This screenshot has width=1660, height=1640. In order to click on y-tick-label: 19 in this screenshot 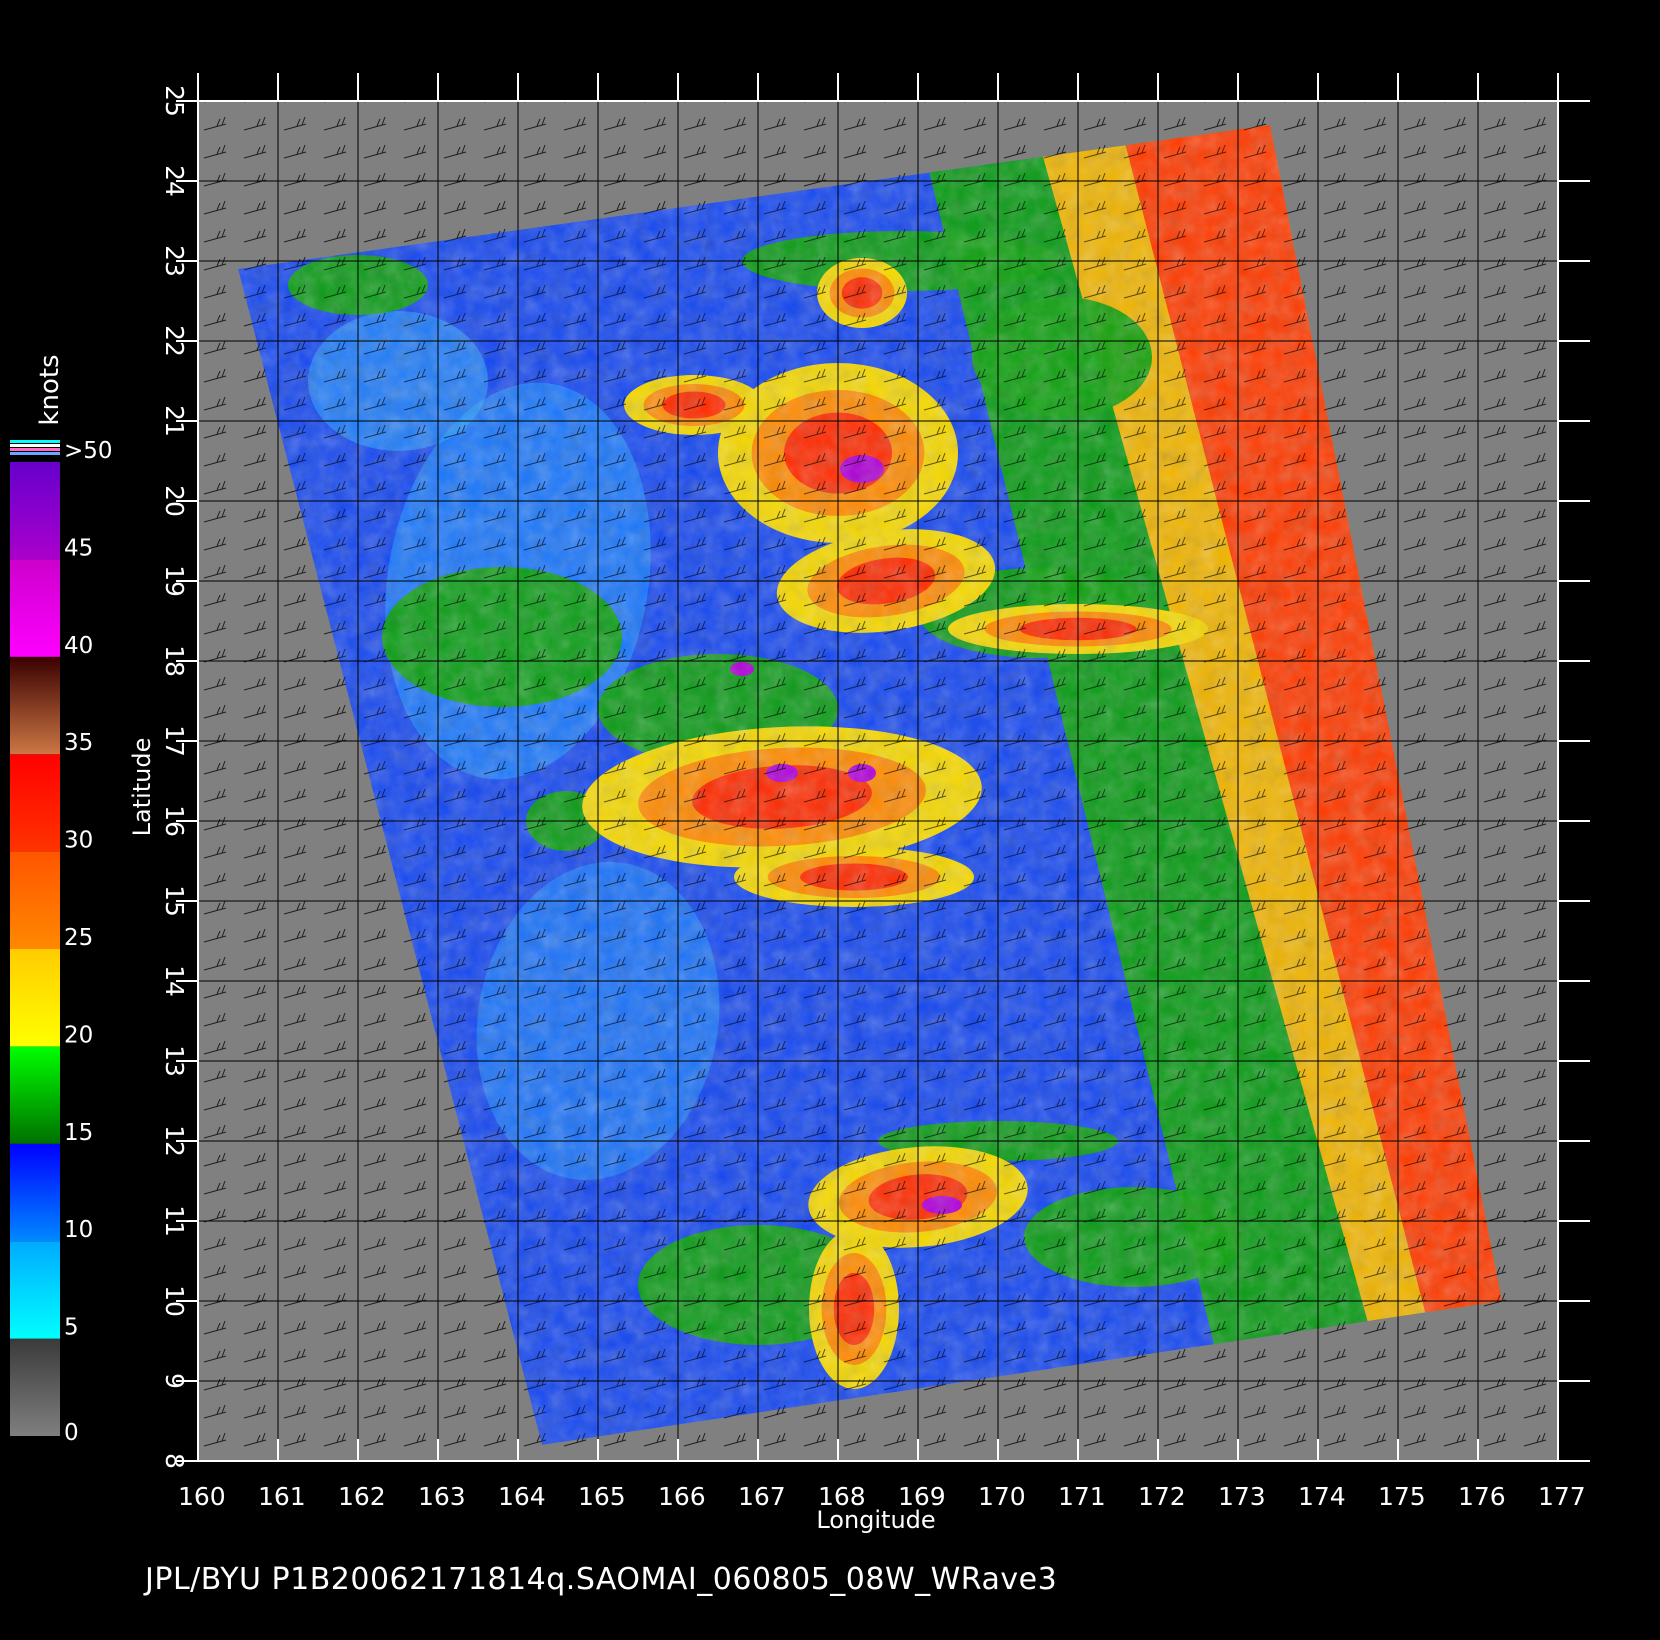, I will do `click(174, 581)`.